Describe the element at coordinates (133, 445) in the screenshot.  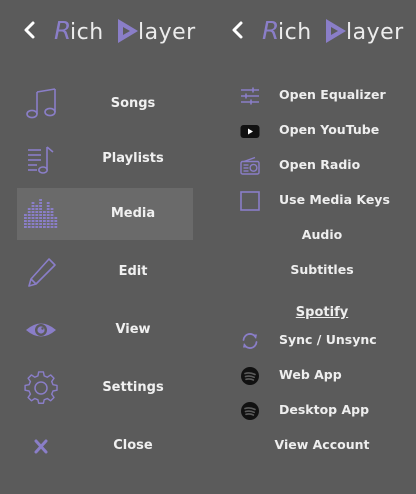
I see `menu-label-close: Close` at that location.